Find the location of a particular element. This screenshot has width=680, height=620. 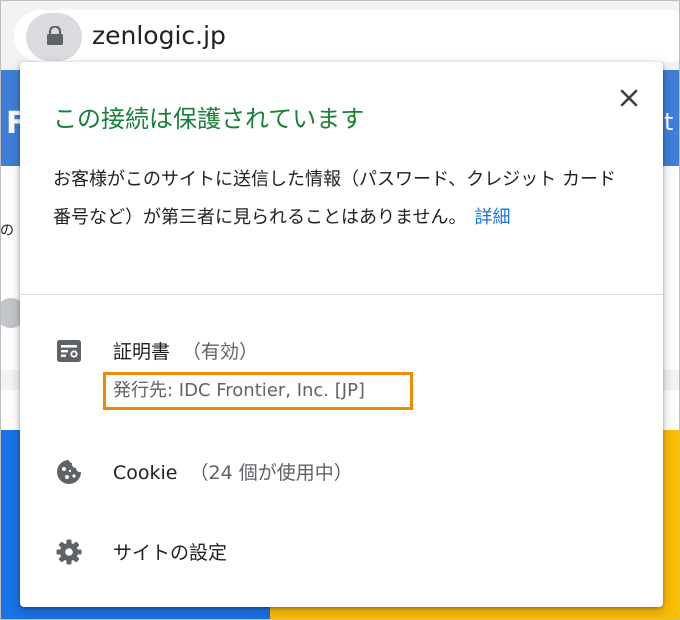

details-link: 詳細 is located at coordinates (492, 217).